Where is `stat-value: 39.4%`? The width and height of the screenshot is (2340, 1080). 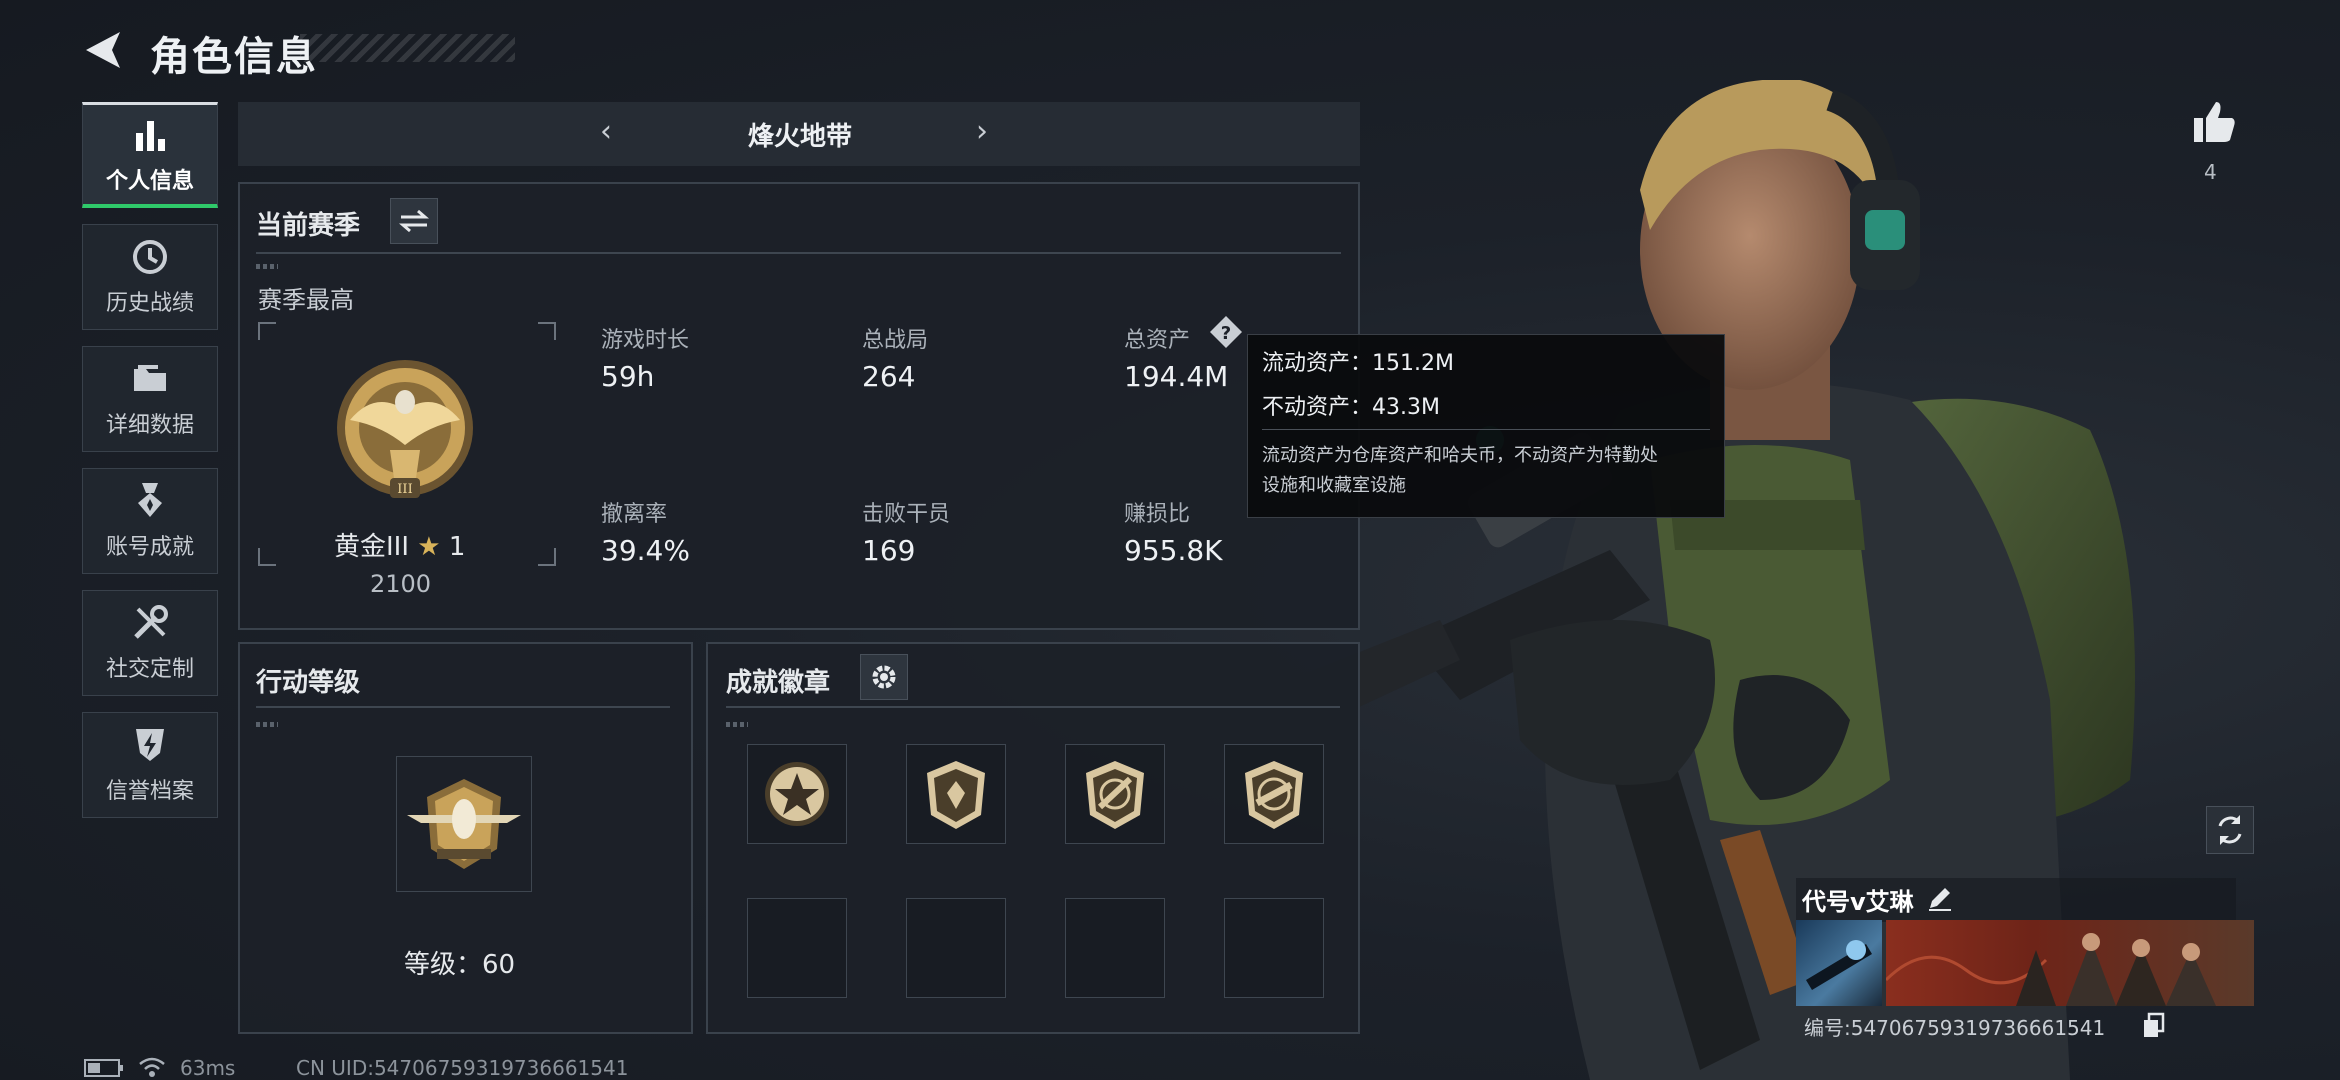 stat-value: 39.4% is located at coordinates (645, 550).